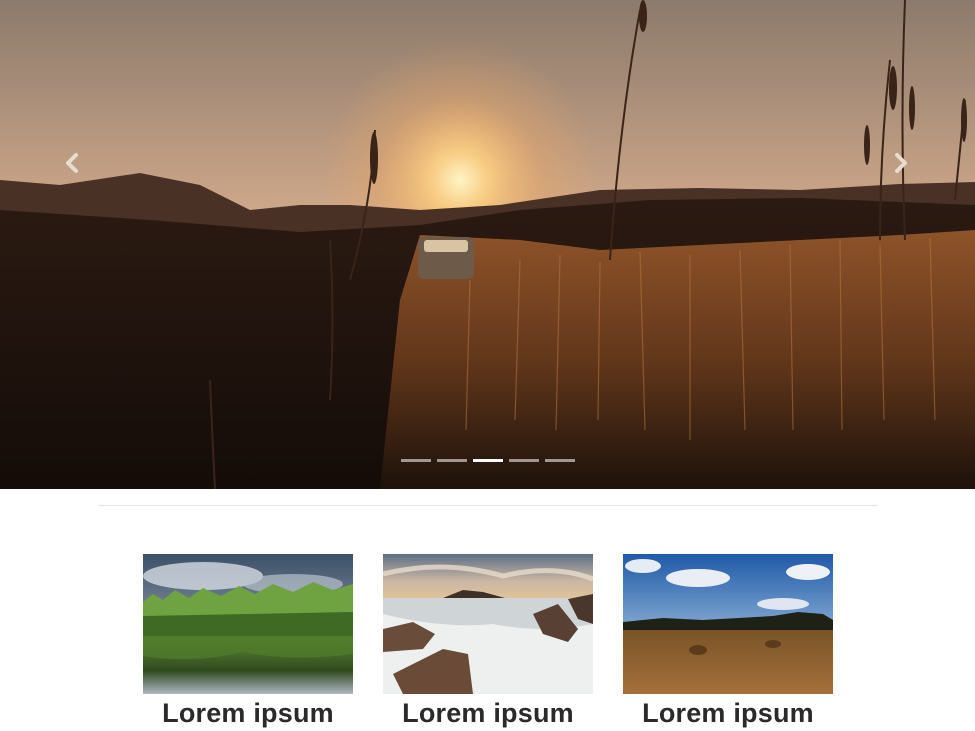  What do you see at coordinates (488, 505) in the screenshot?
I see `section-divider` at bounding box center [488, 505].